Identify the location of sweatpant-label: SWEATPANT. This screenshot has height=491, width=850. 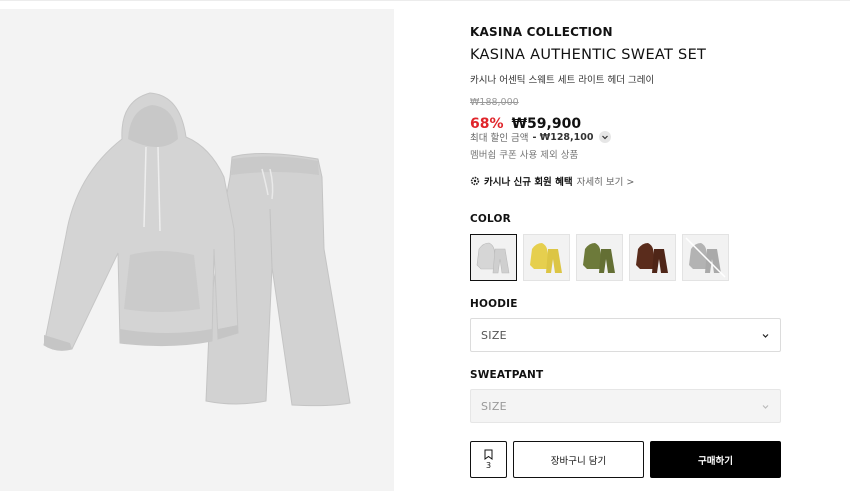
(507, 375).